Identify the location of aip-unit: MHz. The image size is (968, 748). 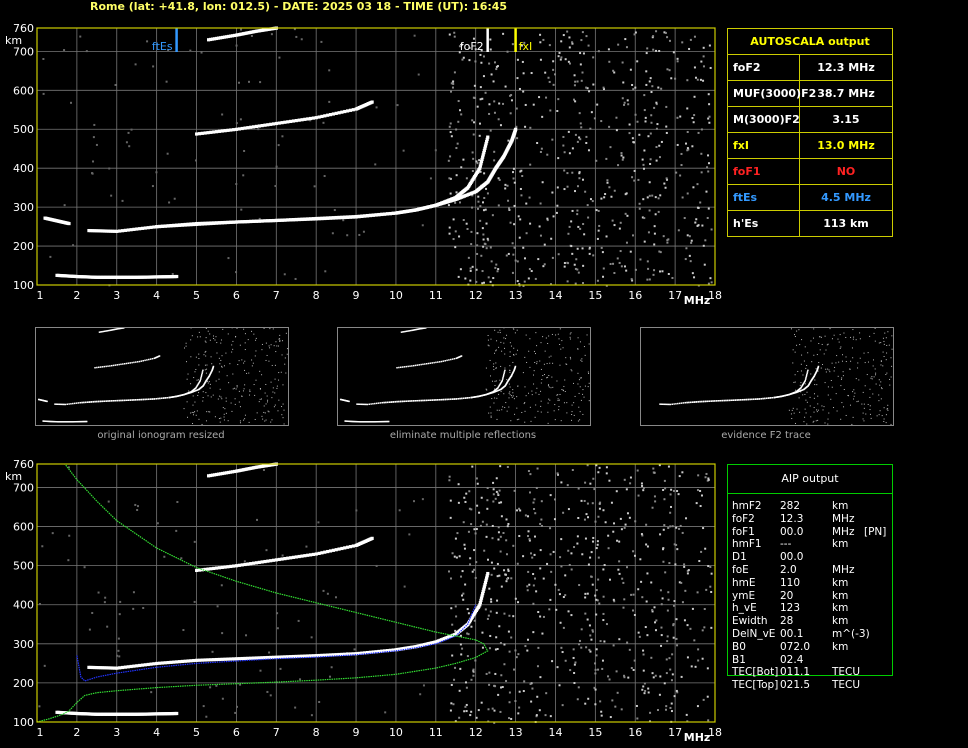
(843, 518).